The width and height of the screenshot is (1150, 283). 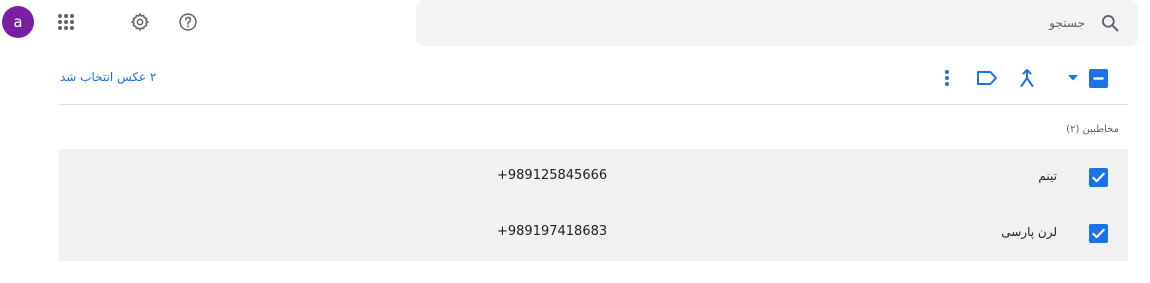 What do you see at coordinates (1092, 129) in the screenshot?
I see `contacts-section-title: مخاطبین (۲)` at bounding box center [1092, 129].